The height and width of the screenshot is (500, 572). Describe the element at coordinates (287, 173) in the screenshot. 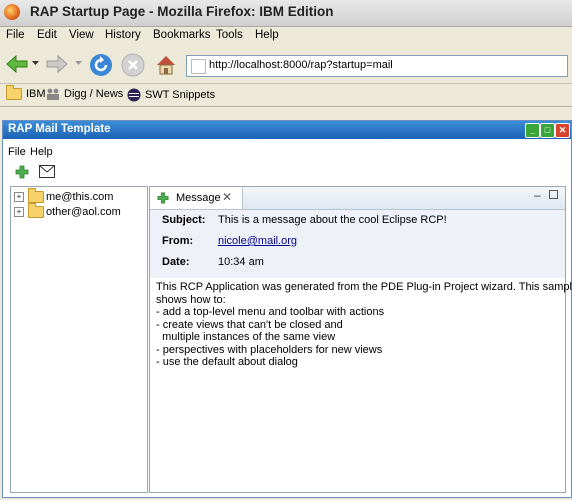

I see `rap-toolbar` at that location.